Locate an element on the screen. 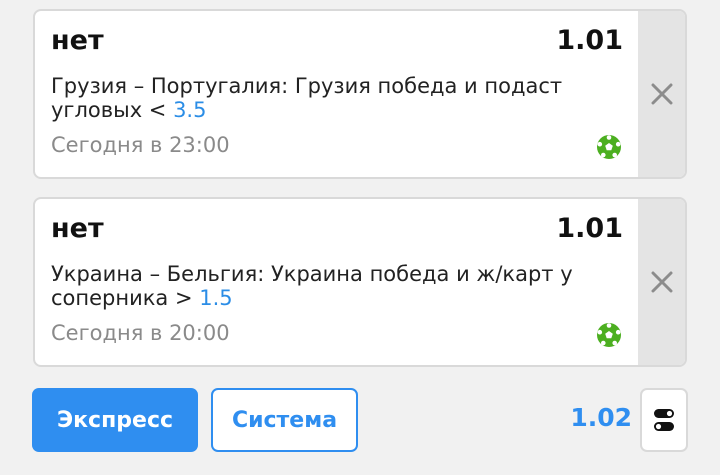 This screenshot has width=720, height=475. toggle-settings-icon is located at coordinates (664, 420).